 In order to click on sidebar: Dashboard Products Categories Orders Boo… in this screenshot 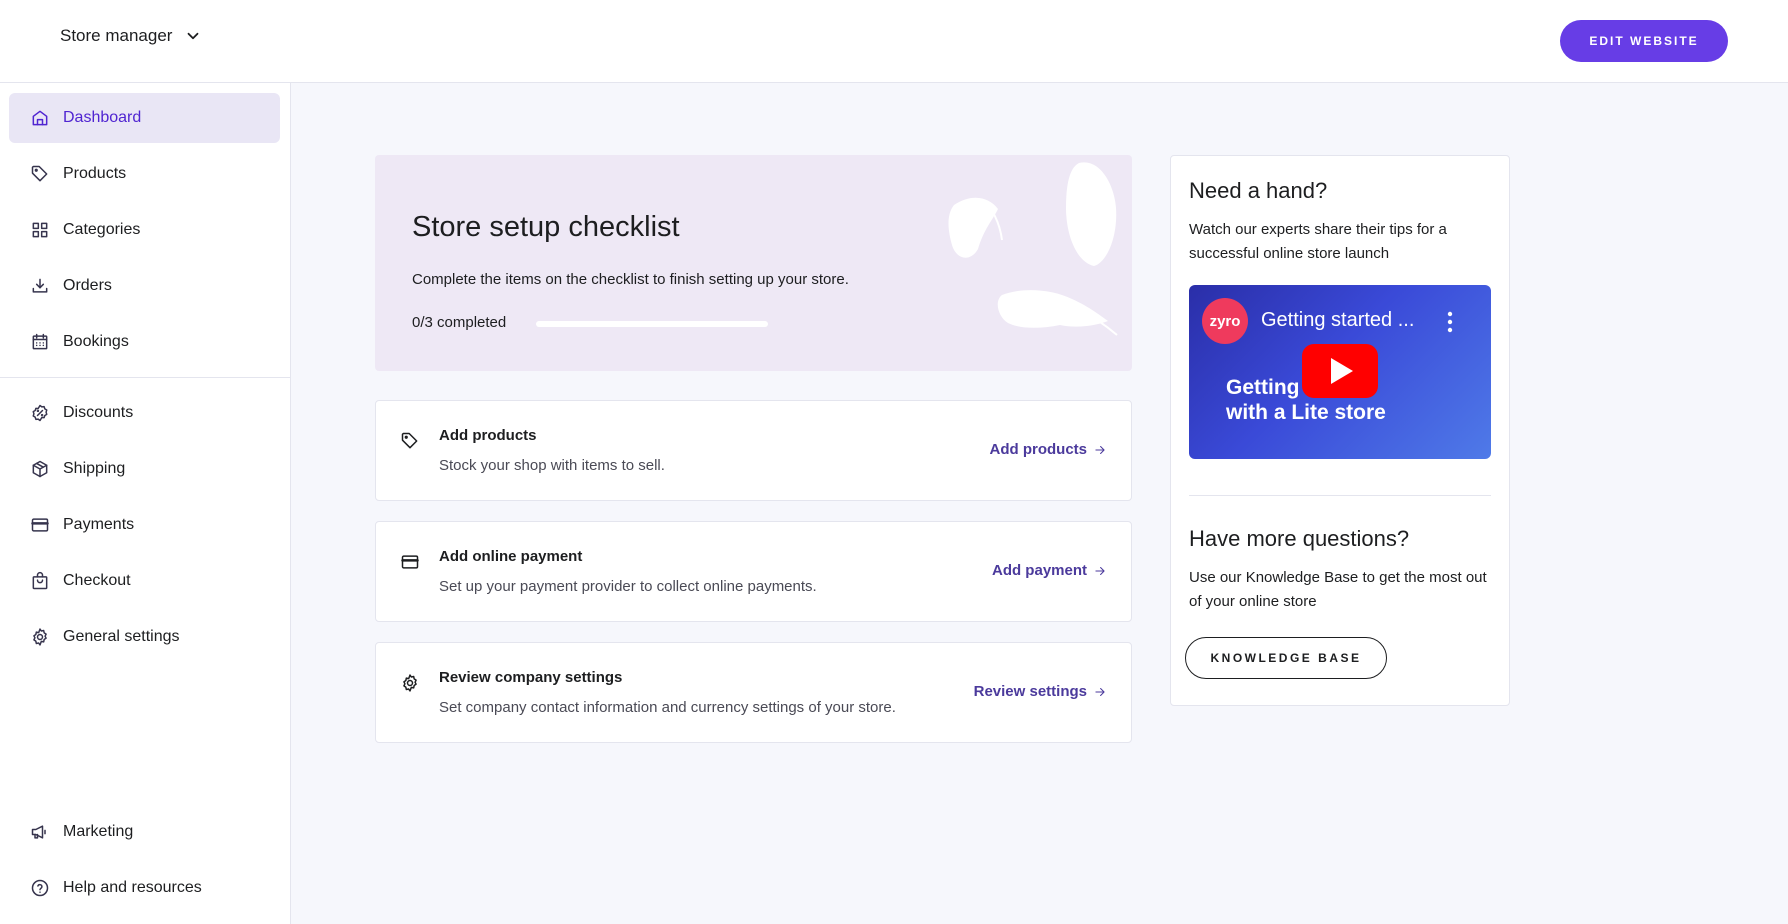, I will do `click(145, 503)`.